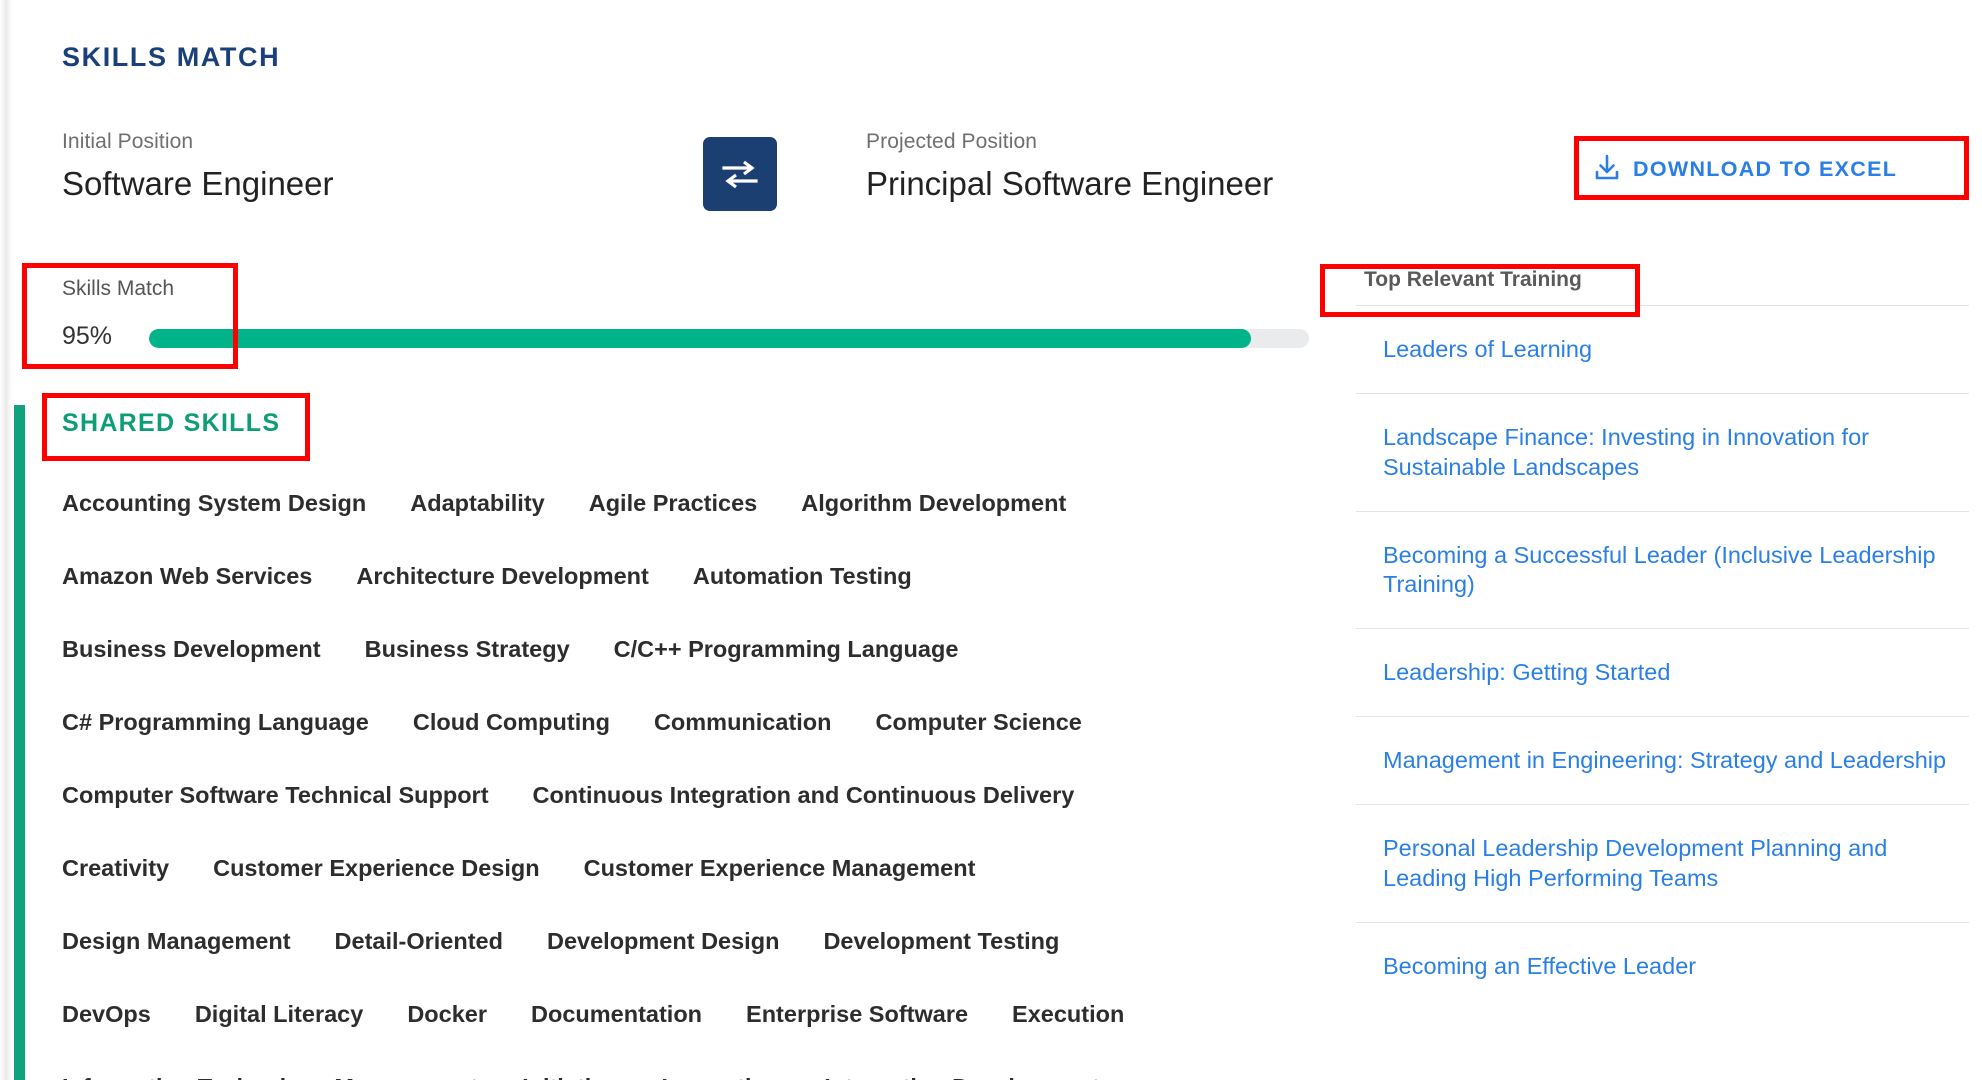 The image size is (1982, 1080). I want to click on initial-position-label: Initial Position, so click(128, 141).